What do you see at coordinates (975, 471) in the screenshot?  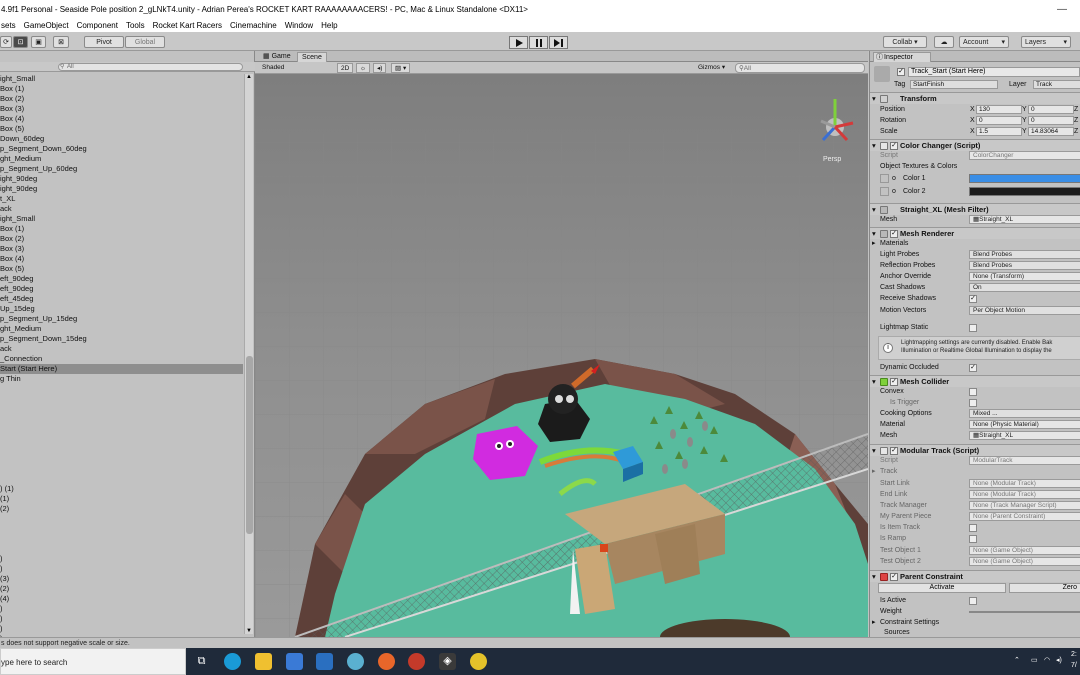 I see `track-row: ▸ Track` at bounding box center [975, 471].